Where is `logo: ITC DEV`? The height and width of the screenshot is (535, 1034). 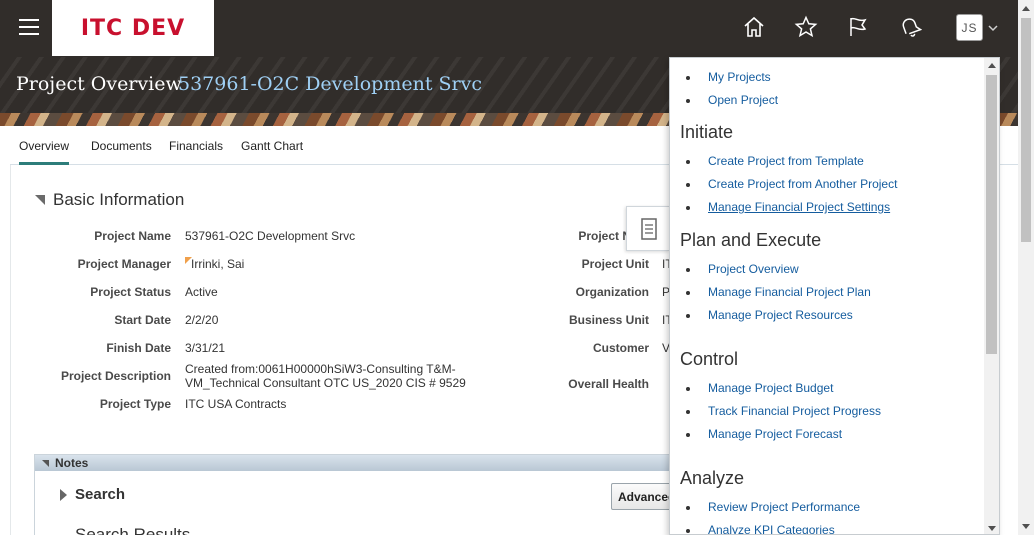
logo: ITC DEV is located at coordinates (133, 28).